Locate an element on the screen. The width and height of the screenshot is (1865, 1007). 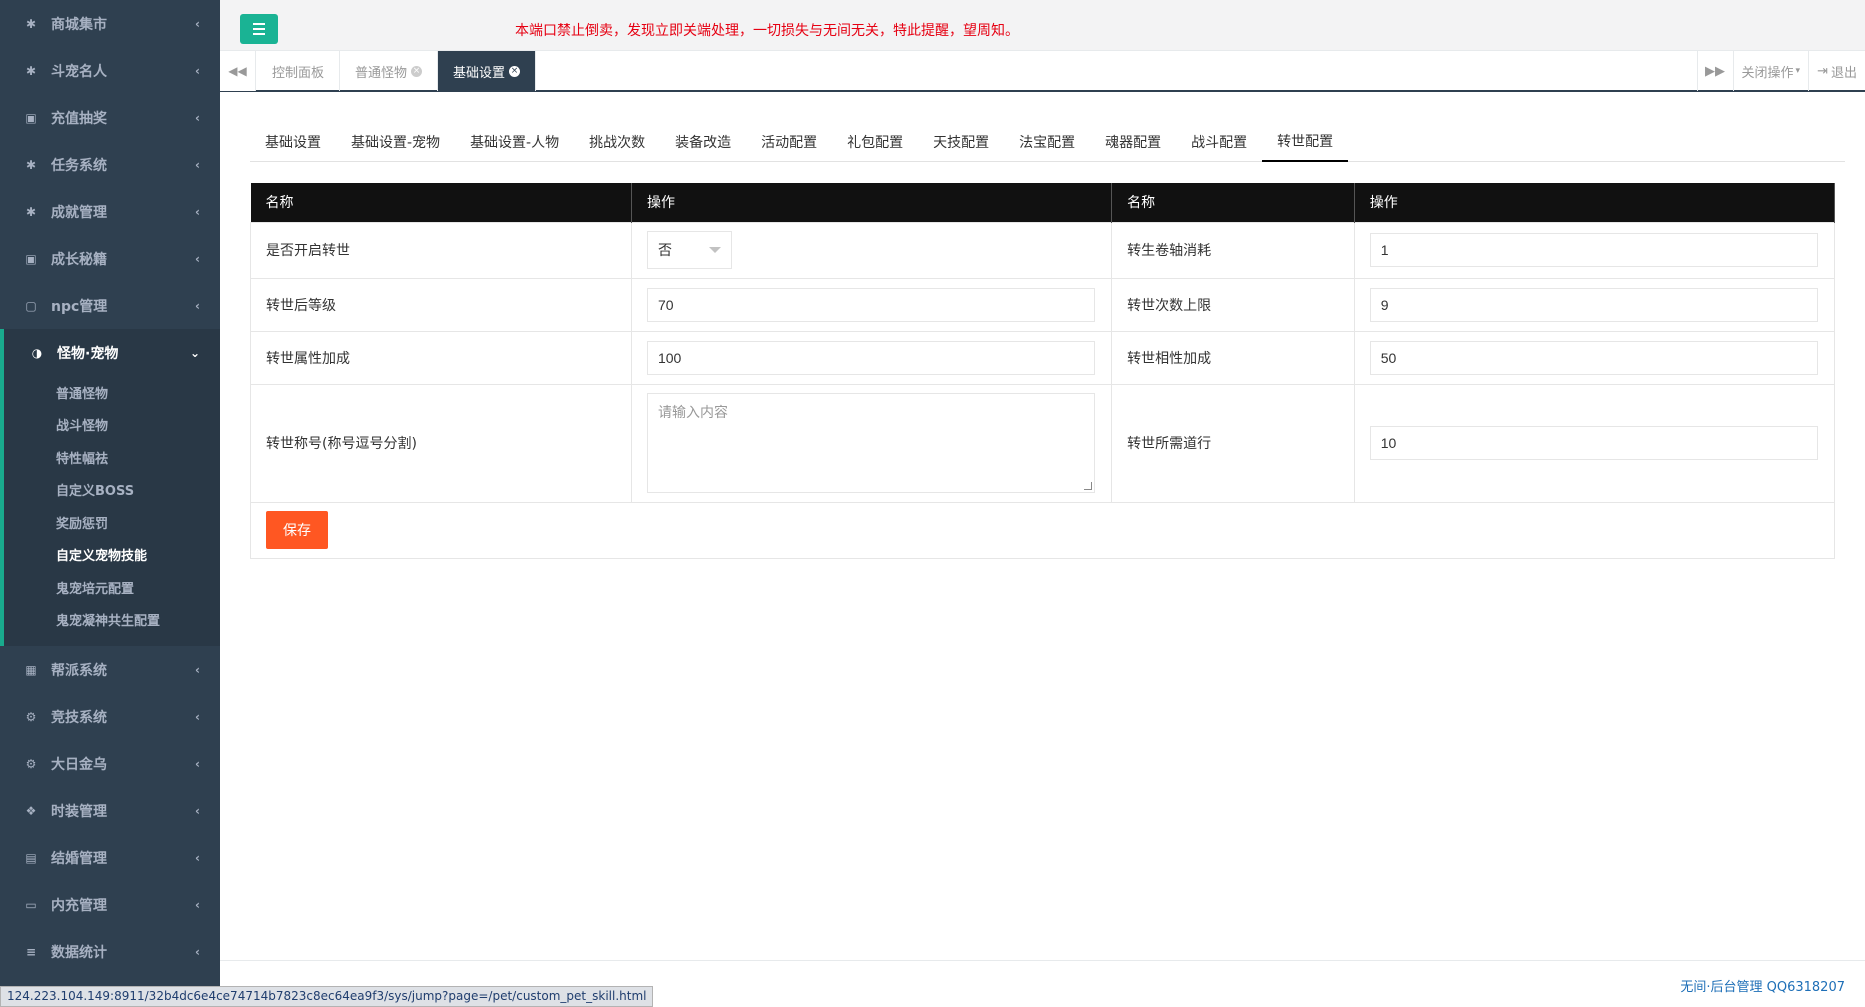
config-tab: 转世配置 is located at coordinates (1305, 142).